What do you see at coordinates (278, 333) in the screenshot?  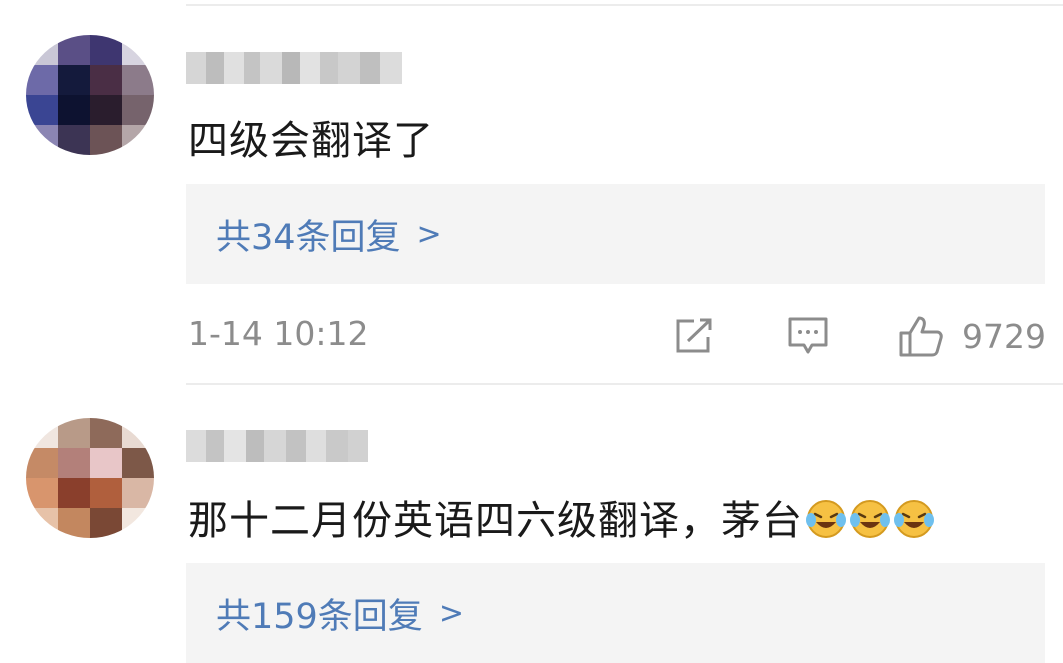 I see `timestamp: 1-14 10:12` at bounding box center [278, 333].